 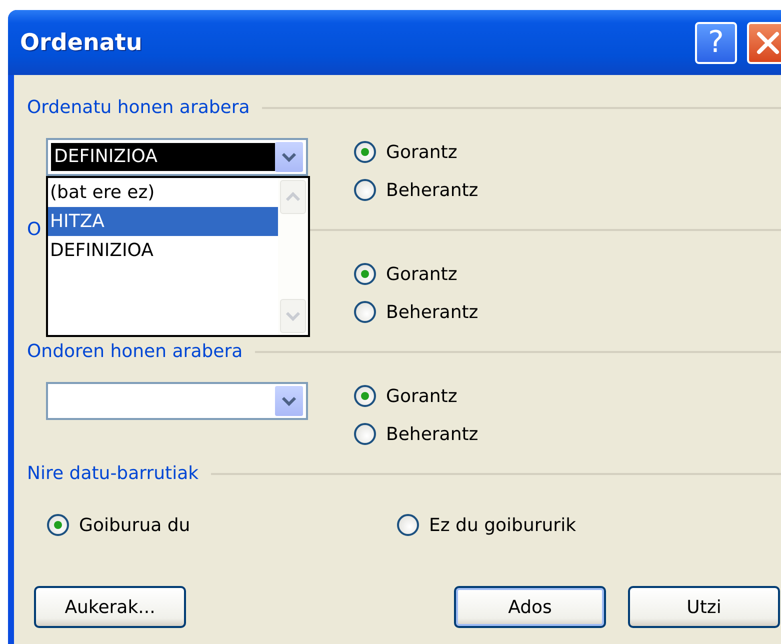 I want to click on section-label: O, so click(x=34, y=230).